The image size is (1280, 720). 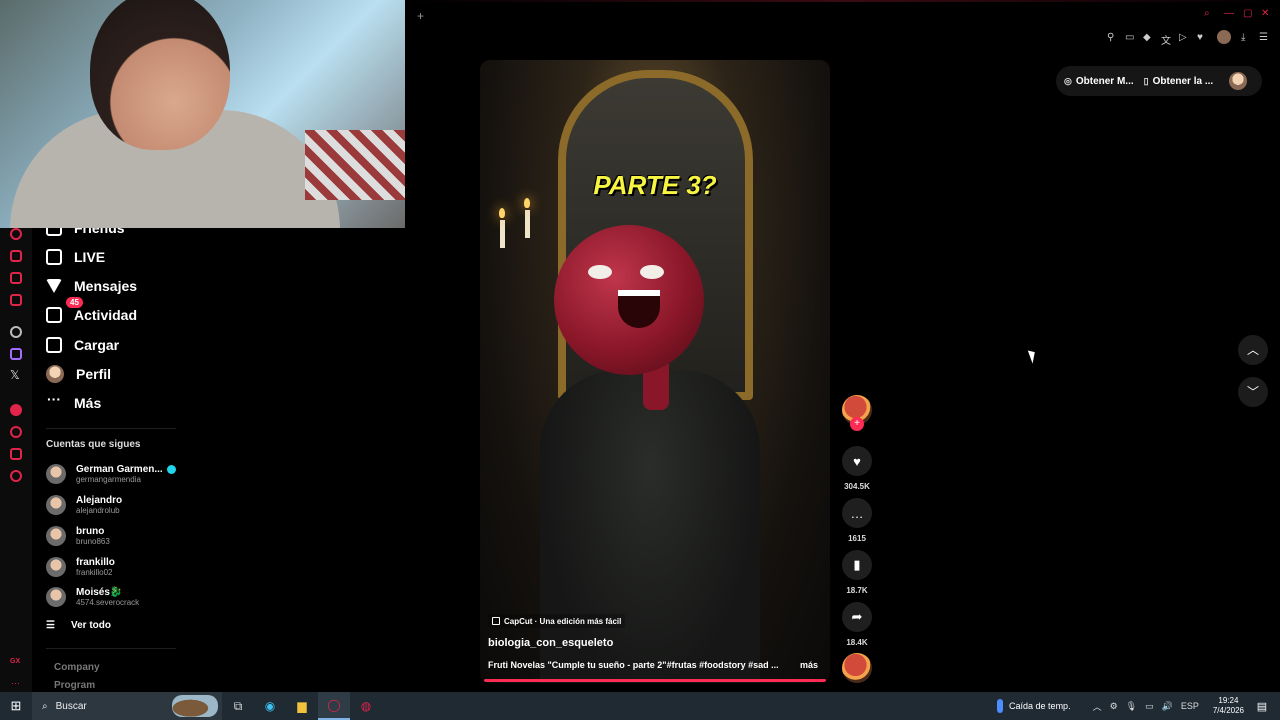 I want to click on toolbar-accent-line, so click(x=842, y=1).